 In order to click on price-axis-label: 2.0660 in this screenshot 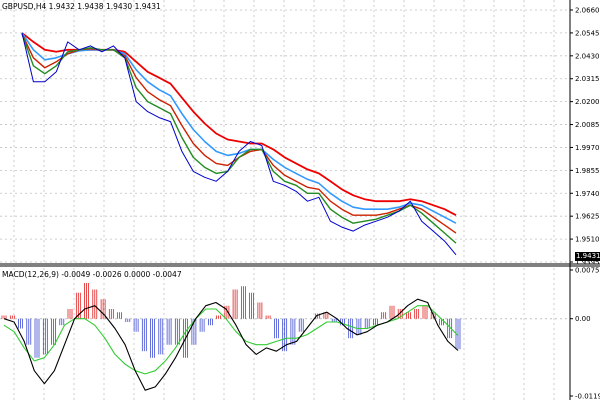, I will do `click(587, 11)`.